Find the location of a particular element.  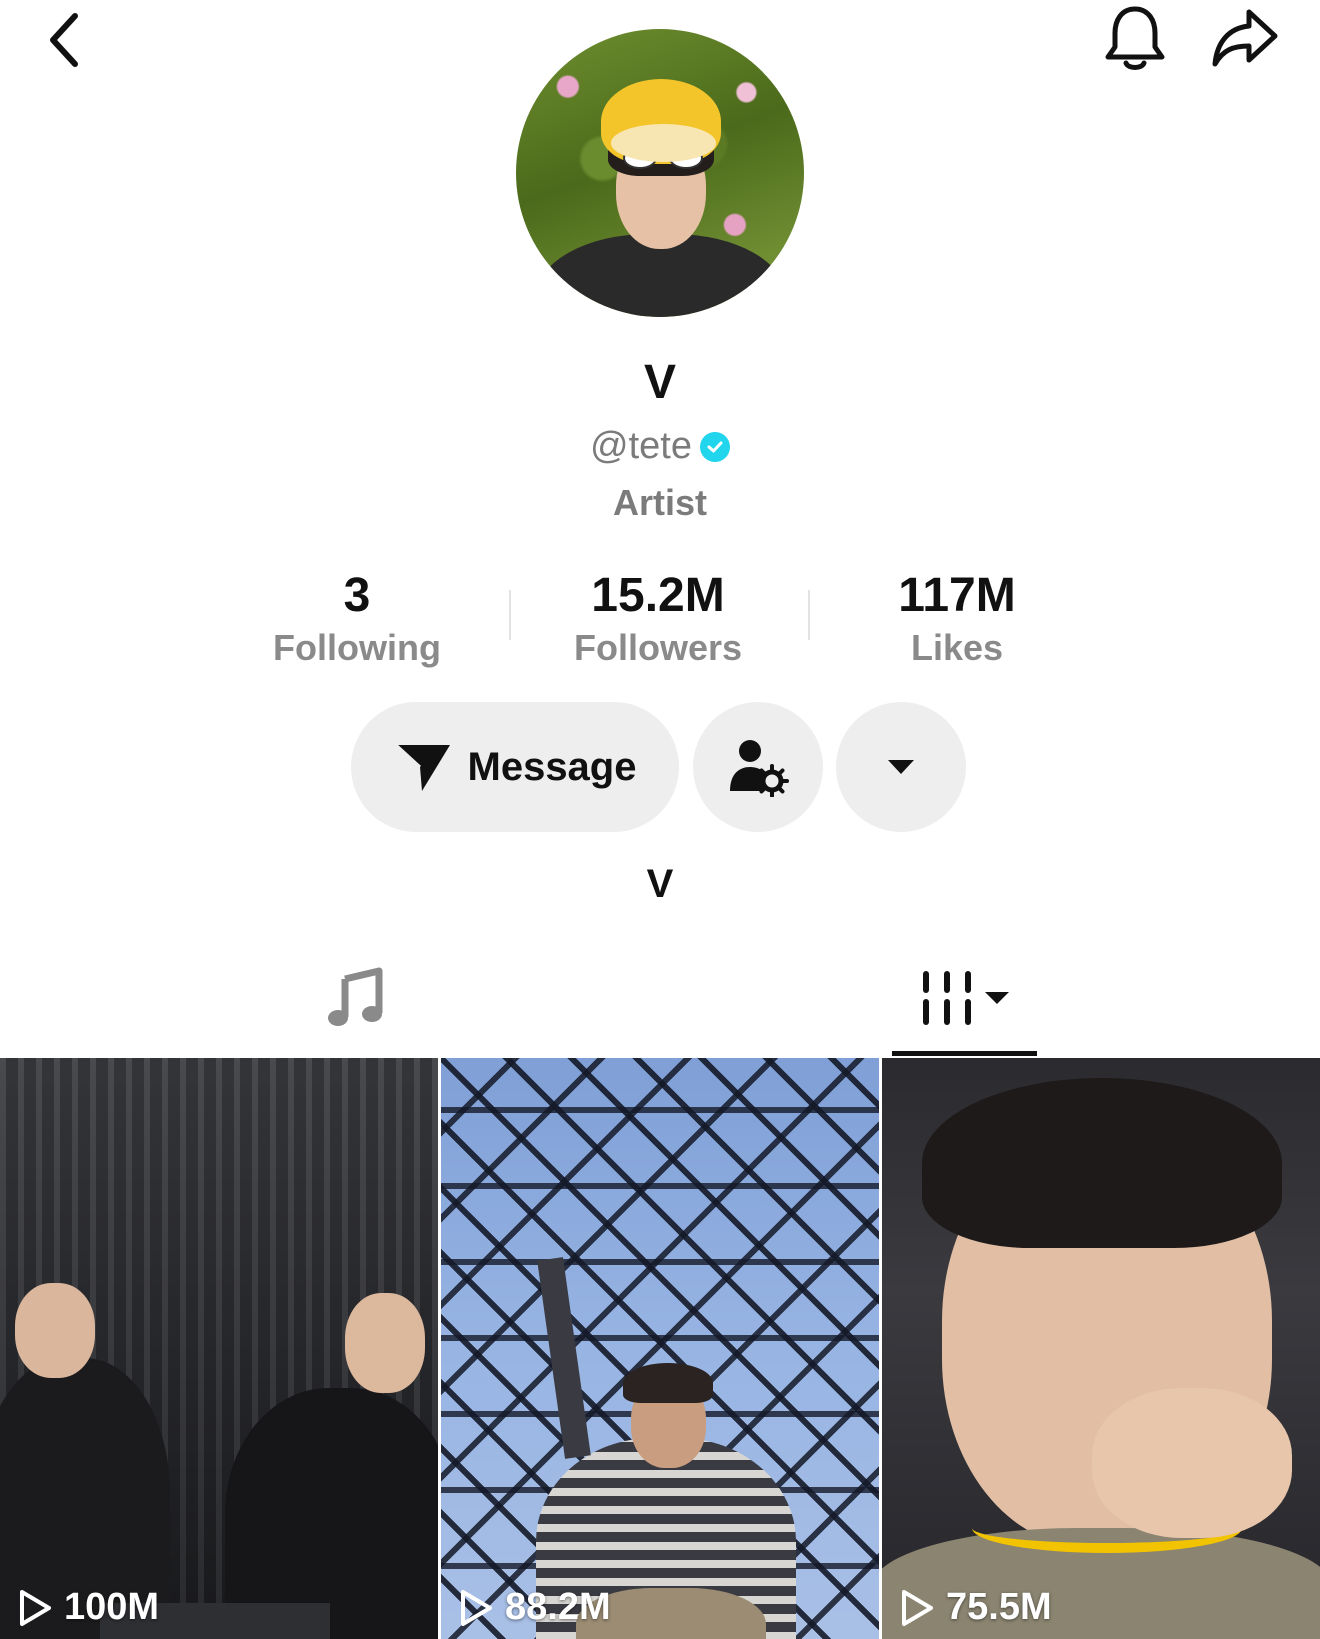

view-count-label: 88.2M is located at coordinates (558, 1607).